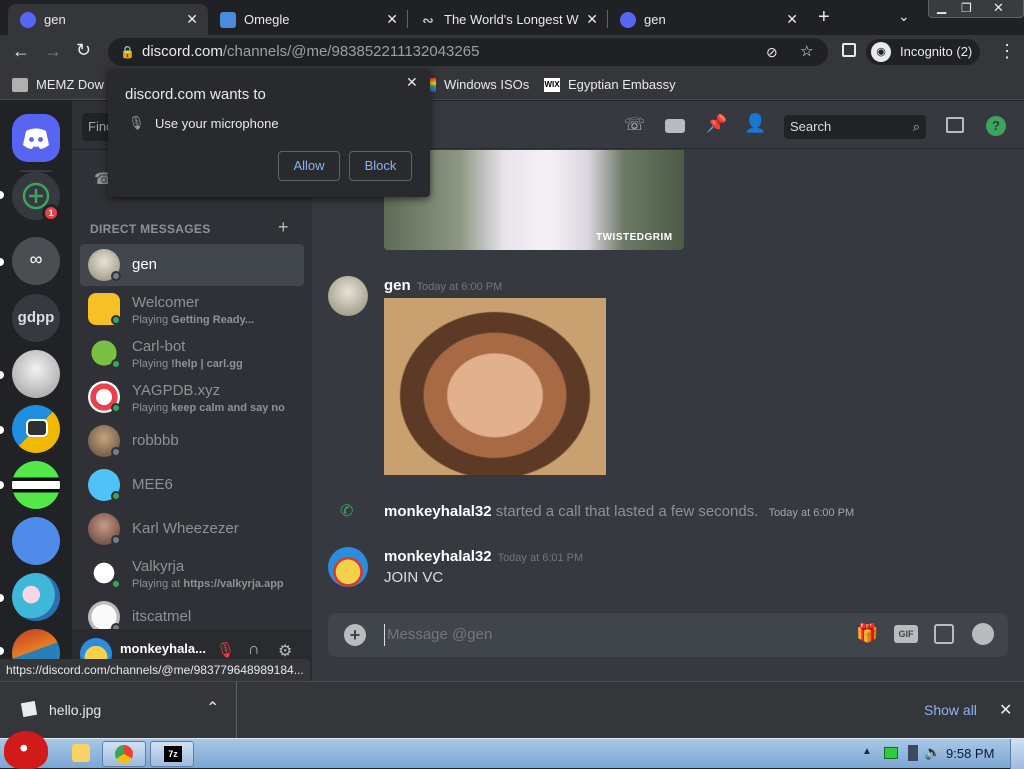  Describe the element at coordinates (944, 634) in the screenshot. I see `sticker-icon` at that location.